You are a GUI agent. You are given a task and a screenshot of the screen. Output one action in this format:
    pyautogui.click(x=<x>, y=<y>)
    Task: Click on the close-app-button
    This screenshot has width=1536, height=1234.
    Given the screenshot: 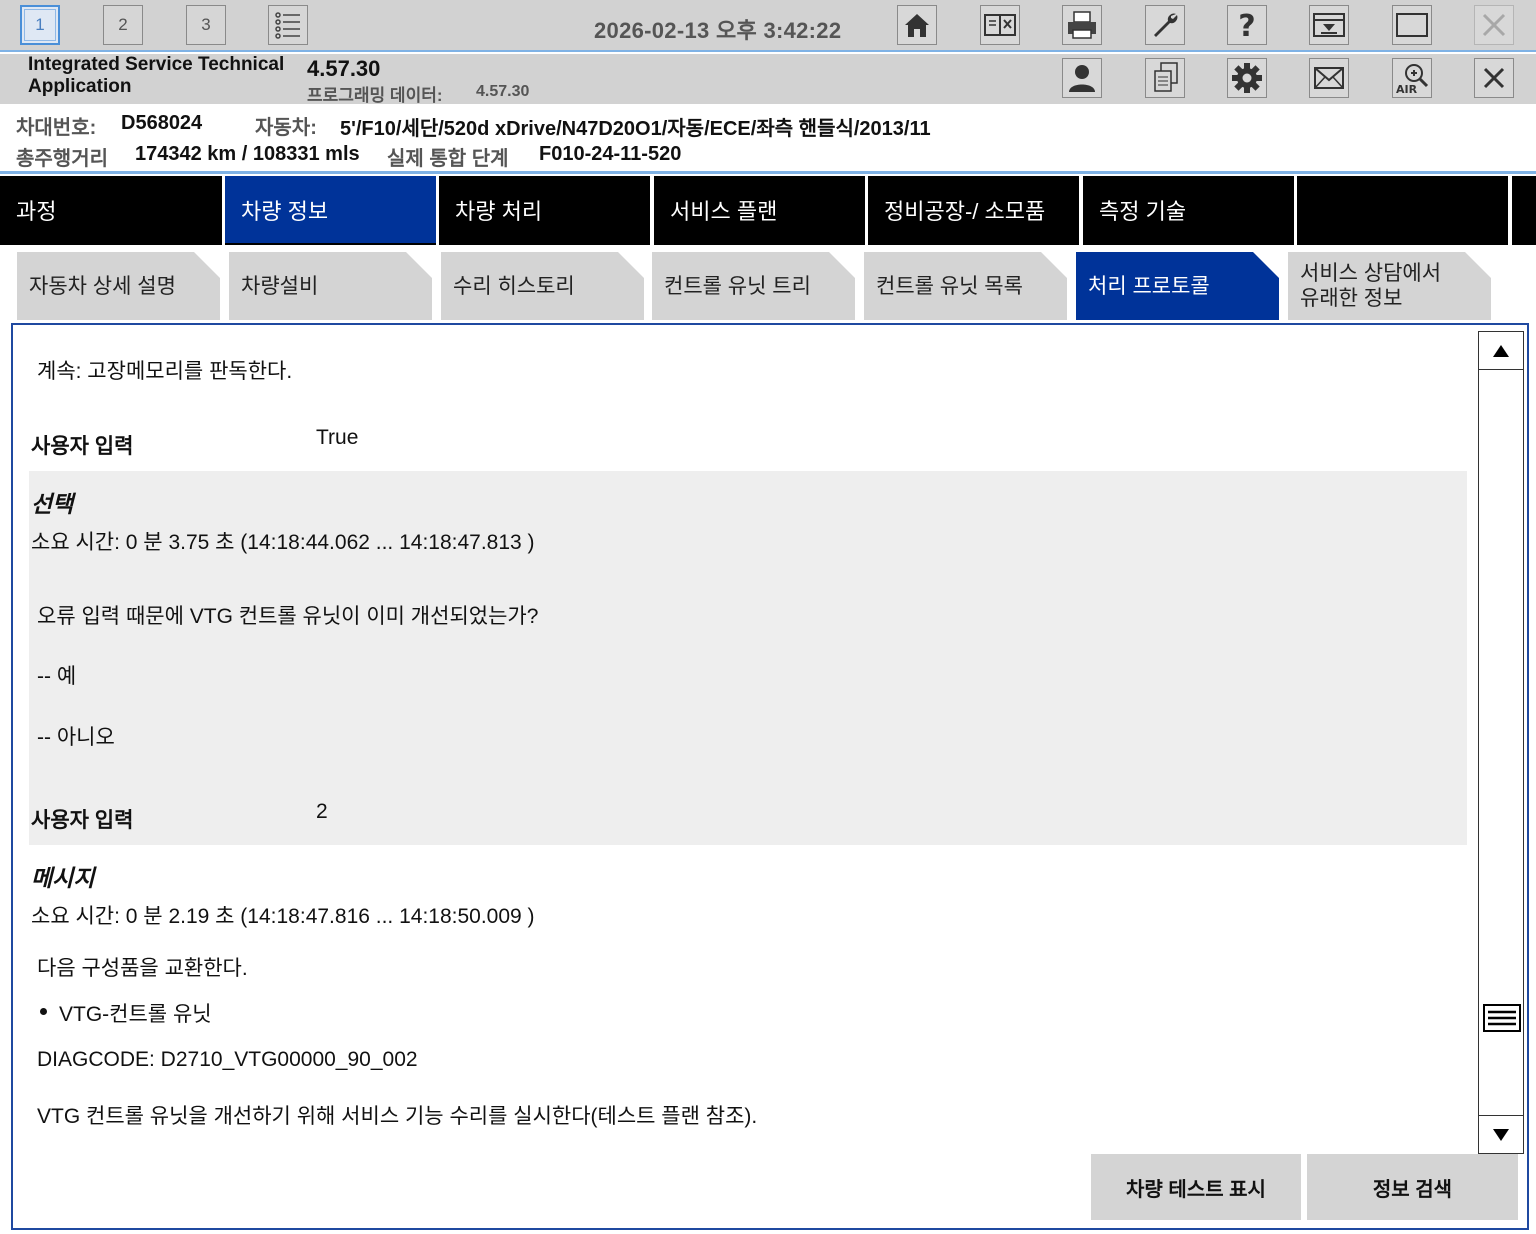 What is the action you would take?
    pyautogui.click(x=1494, y=25)
    